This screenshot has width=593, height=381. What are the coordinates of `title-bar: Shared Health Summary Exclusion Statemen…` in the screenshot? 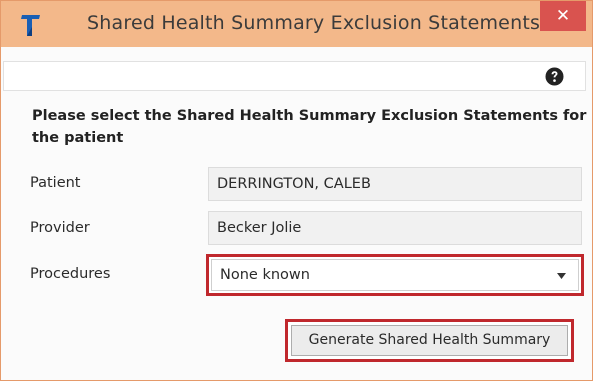 It's located at (296, 24).